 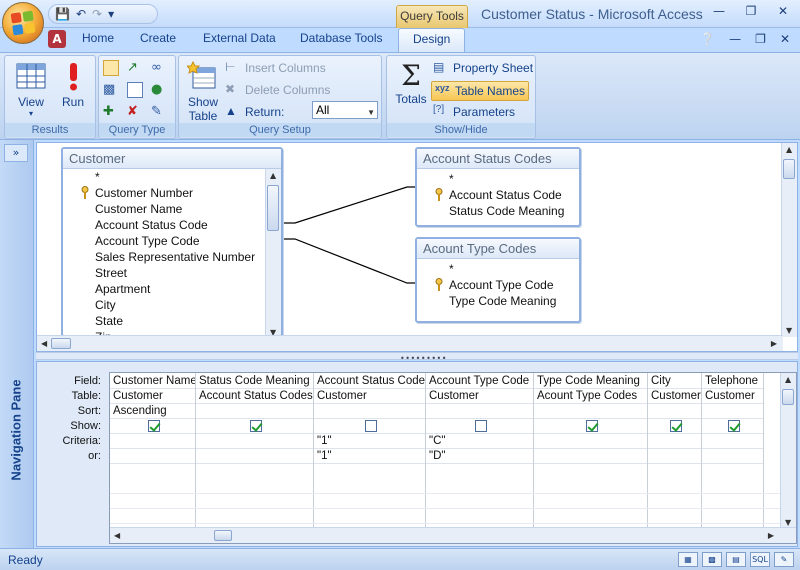 What do you see at coordinates (479, 381) in the screenshot?
I see `grid-cell-field: Account Type Code` at bounding box center [479, 381].